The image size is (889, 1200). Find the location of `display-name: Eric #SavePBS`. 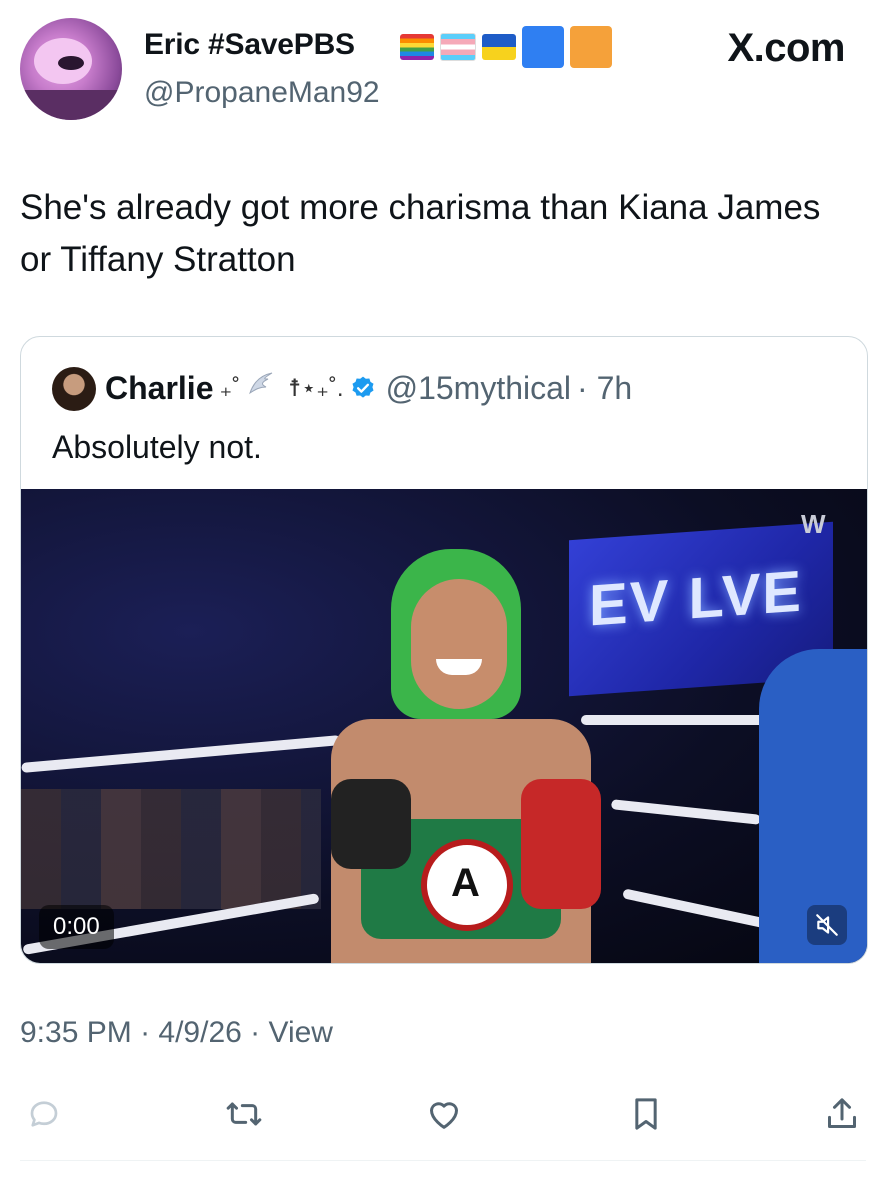

display-name: Eric #SavePBS is located at coordinates (249, 45).